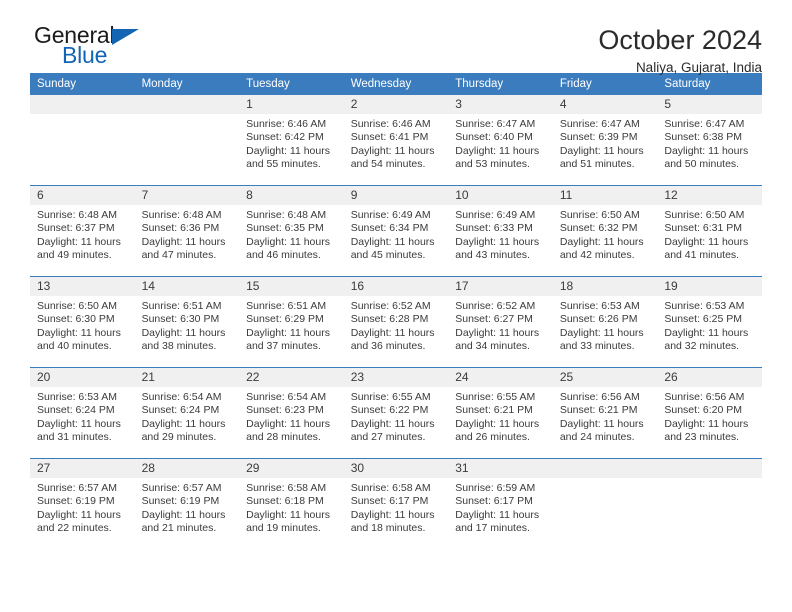 The width and height of the screenshot is (792, 612). Describe the element at coordinates (285, 137) in the screenshot. I see `sunset-time: Sunset: 6:42 PM` at that location.